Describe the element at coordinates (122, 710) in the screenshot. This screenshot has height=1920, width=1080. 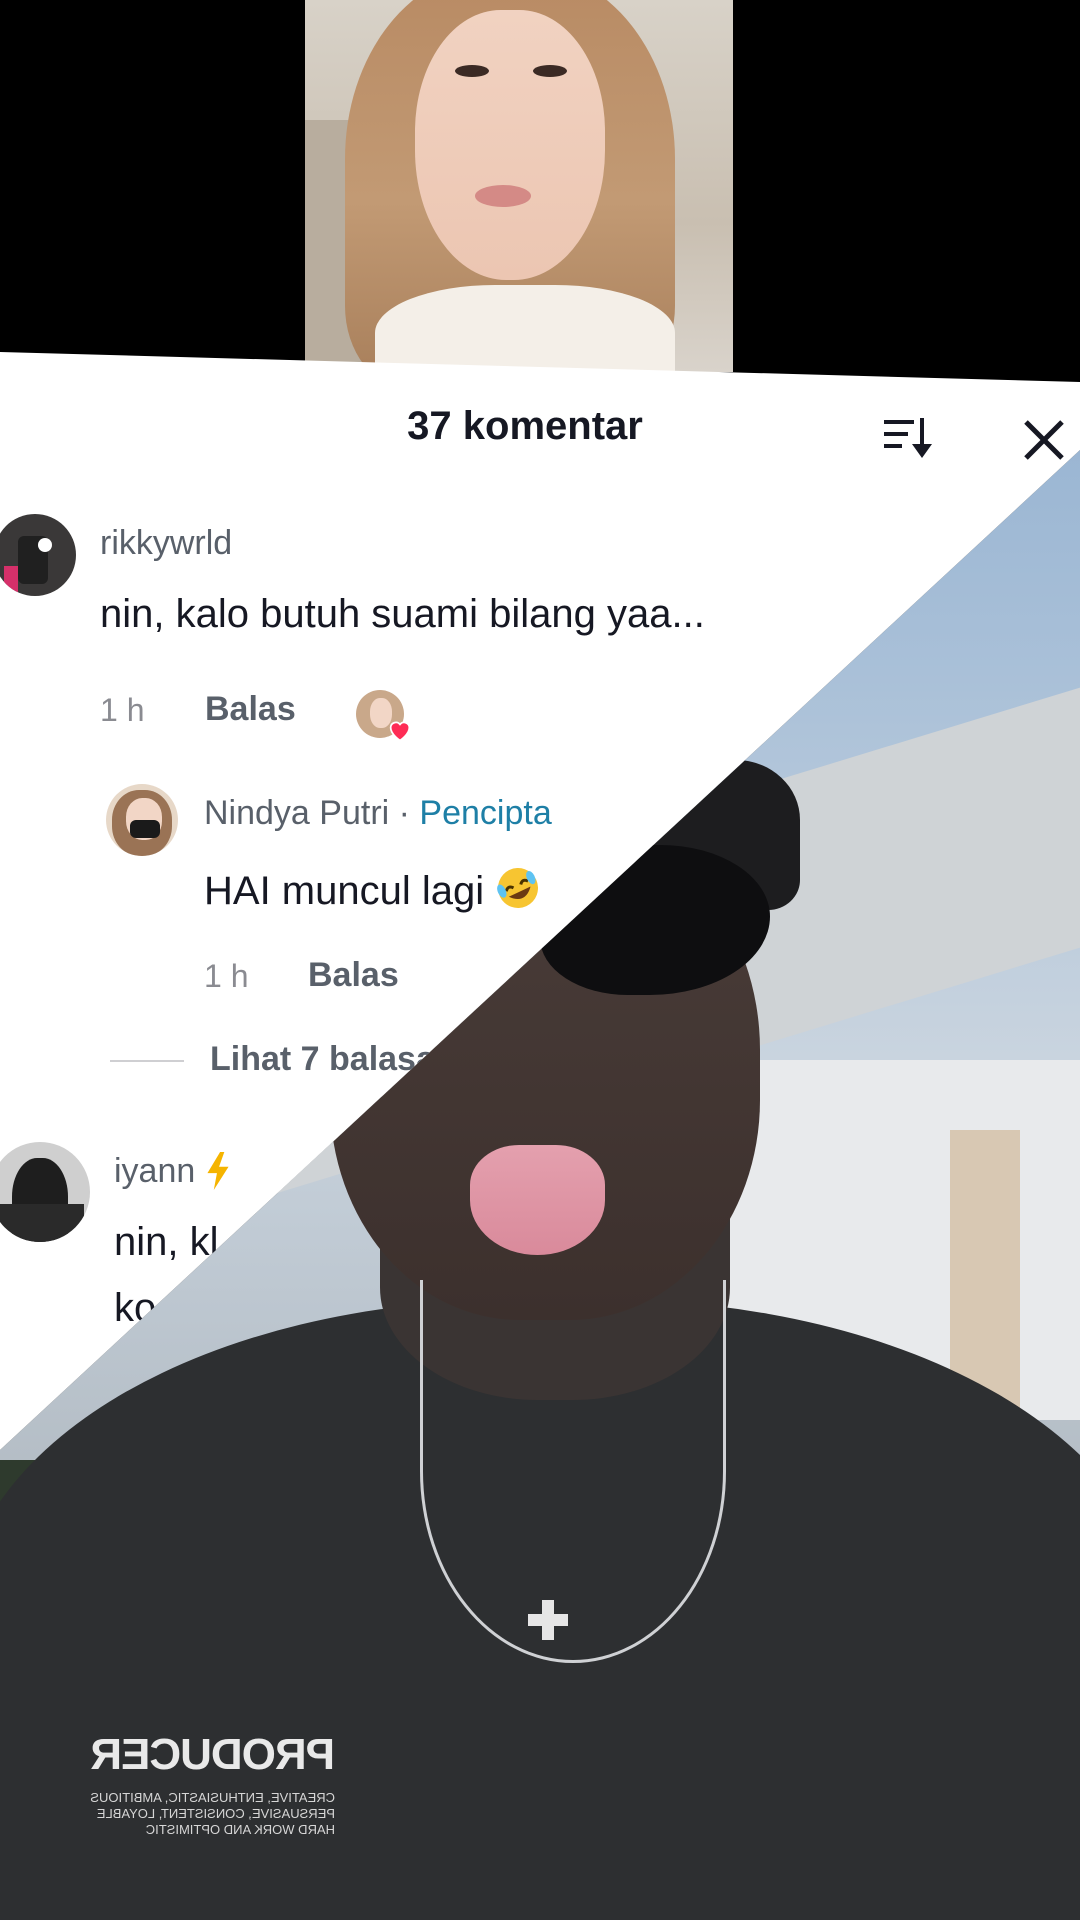
I see `comment-time: 1 h` at that location.